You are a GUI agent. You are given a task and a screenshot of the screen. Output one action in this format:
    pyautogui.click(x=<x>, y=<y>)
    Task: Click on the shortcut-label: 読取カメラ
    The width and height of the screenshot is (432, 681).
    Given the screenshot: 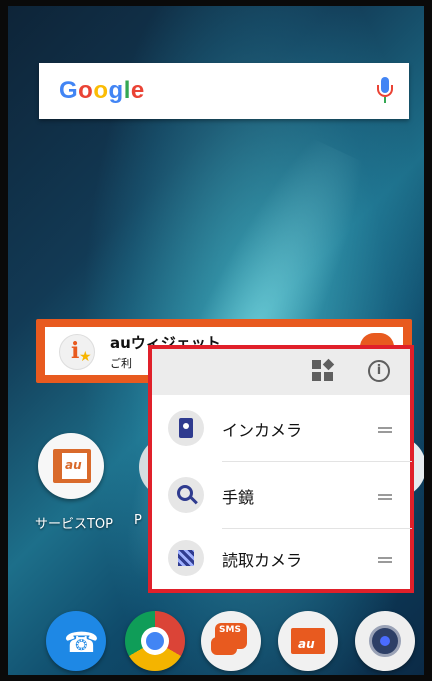 What is the action you would take?
    pyautogui.click(x=262, y=560)
    